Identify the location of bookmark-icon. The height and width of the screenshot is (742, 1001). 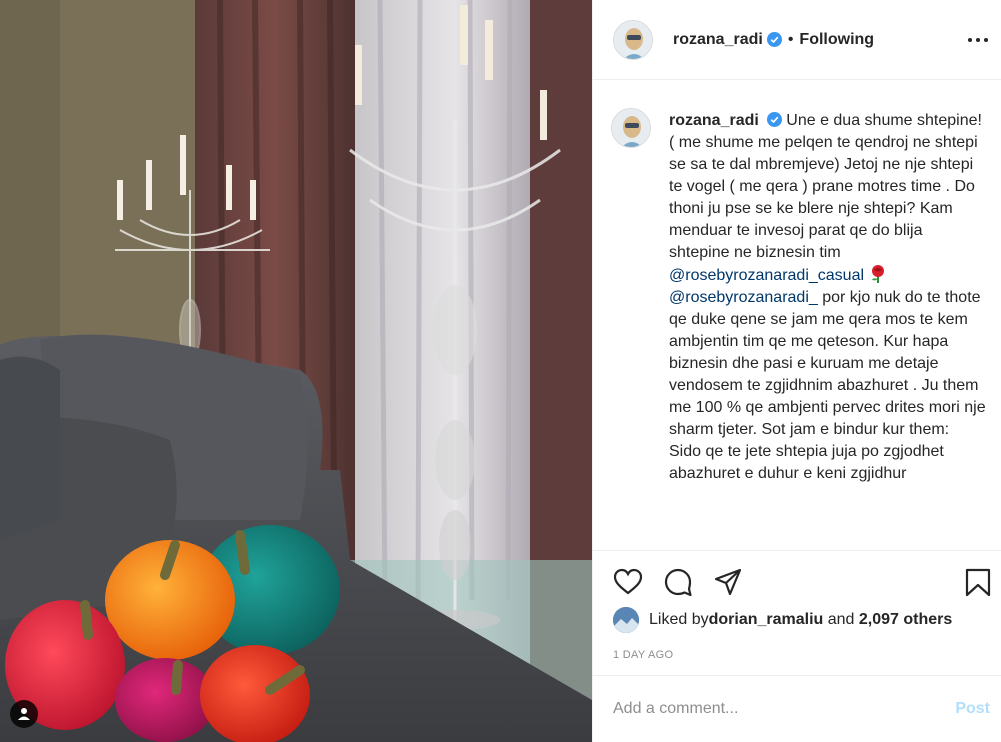
(978, 582).